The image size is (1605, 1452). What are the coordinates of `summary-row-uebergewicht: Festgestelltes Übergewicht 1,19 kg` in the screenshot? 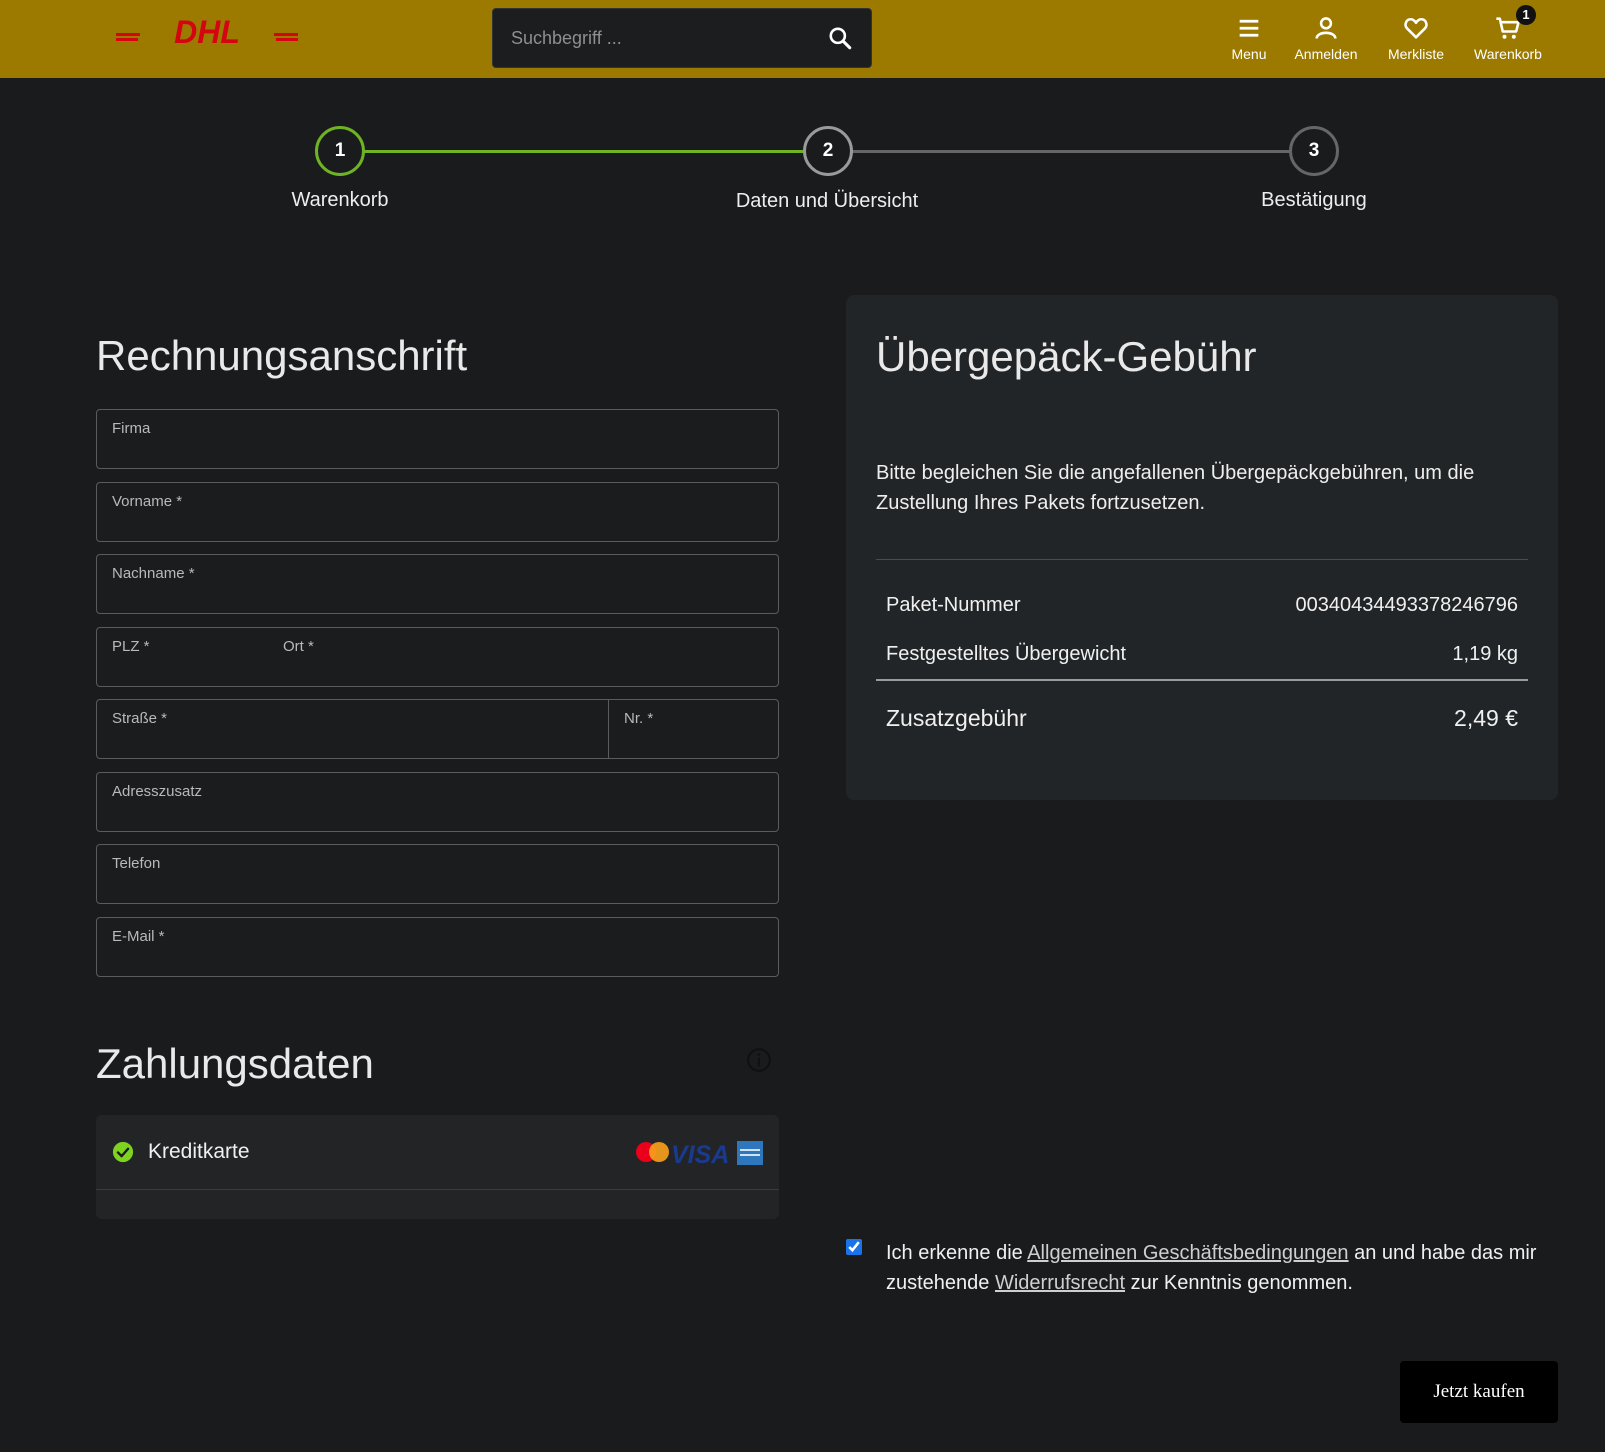 It's located at (1202, 654).